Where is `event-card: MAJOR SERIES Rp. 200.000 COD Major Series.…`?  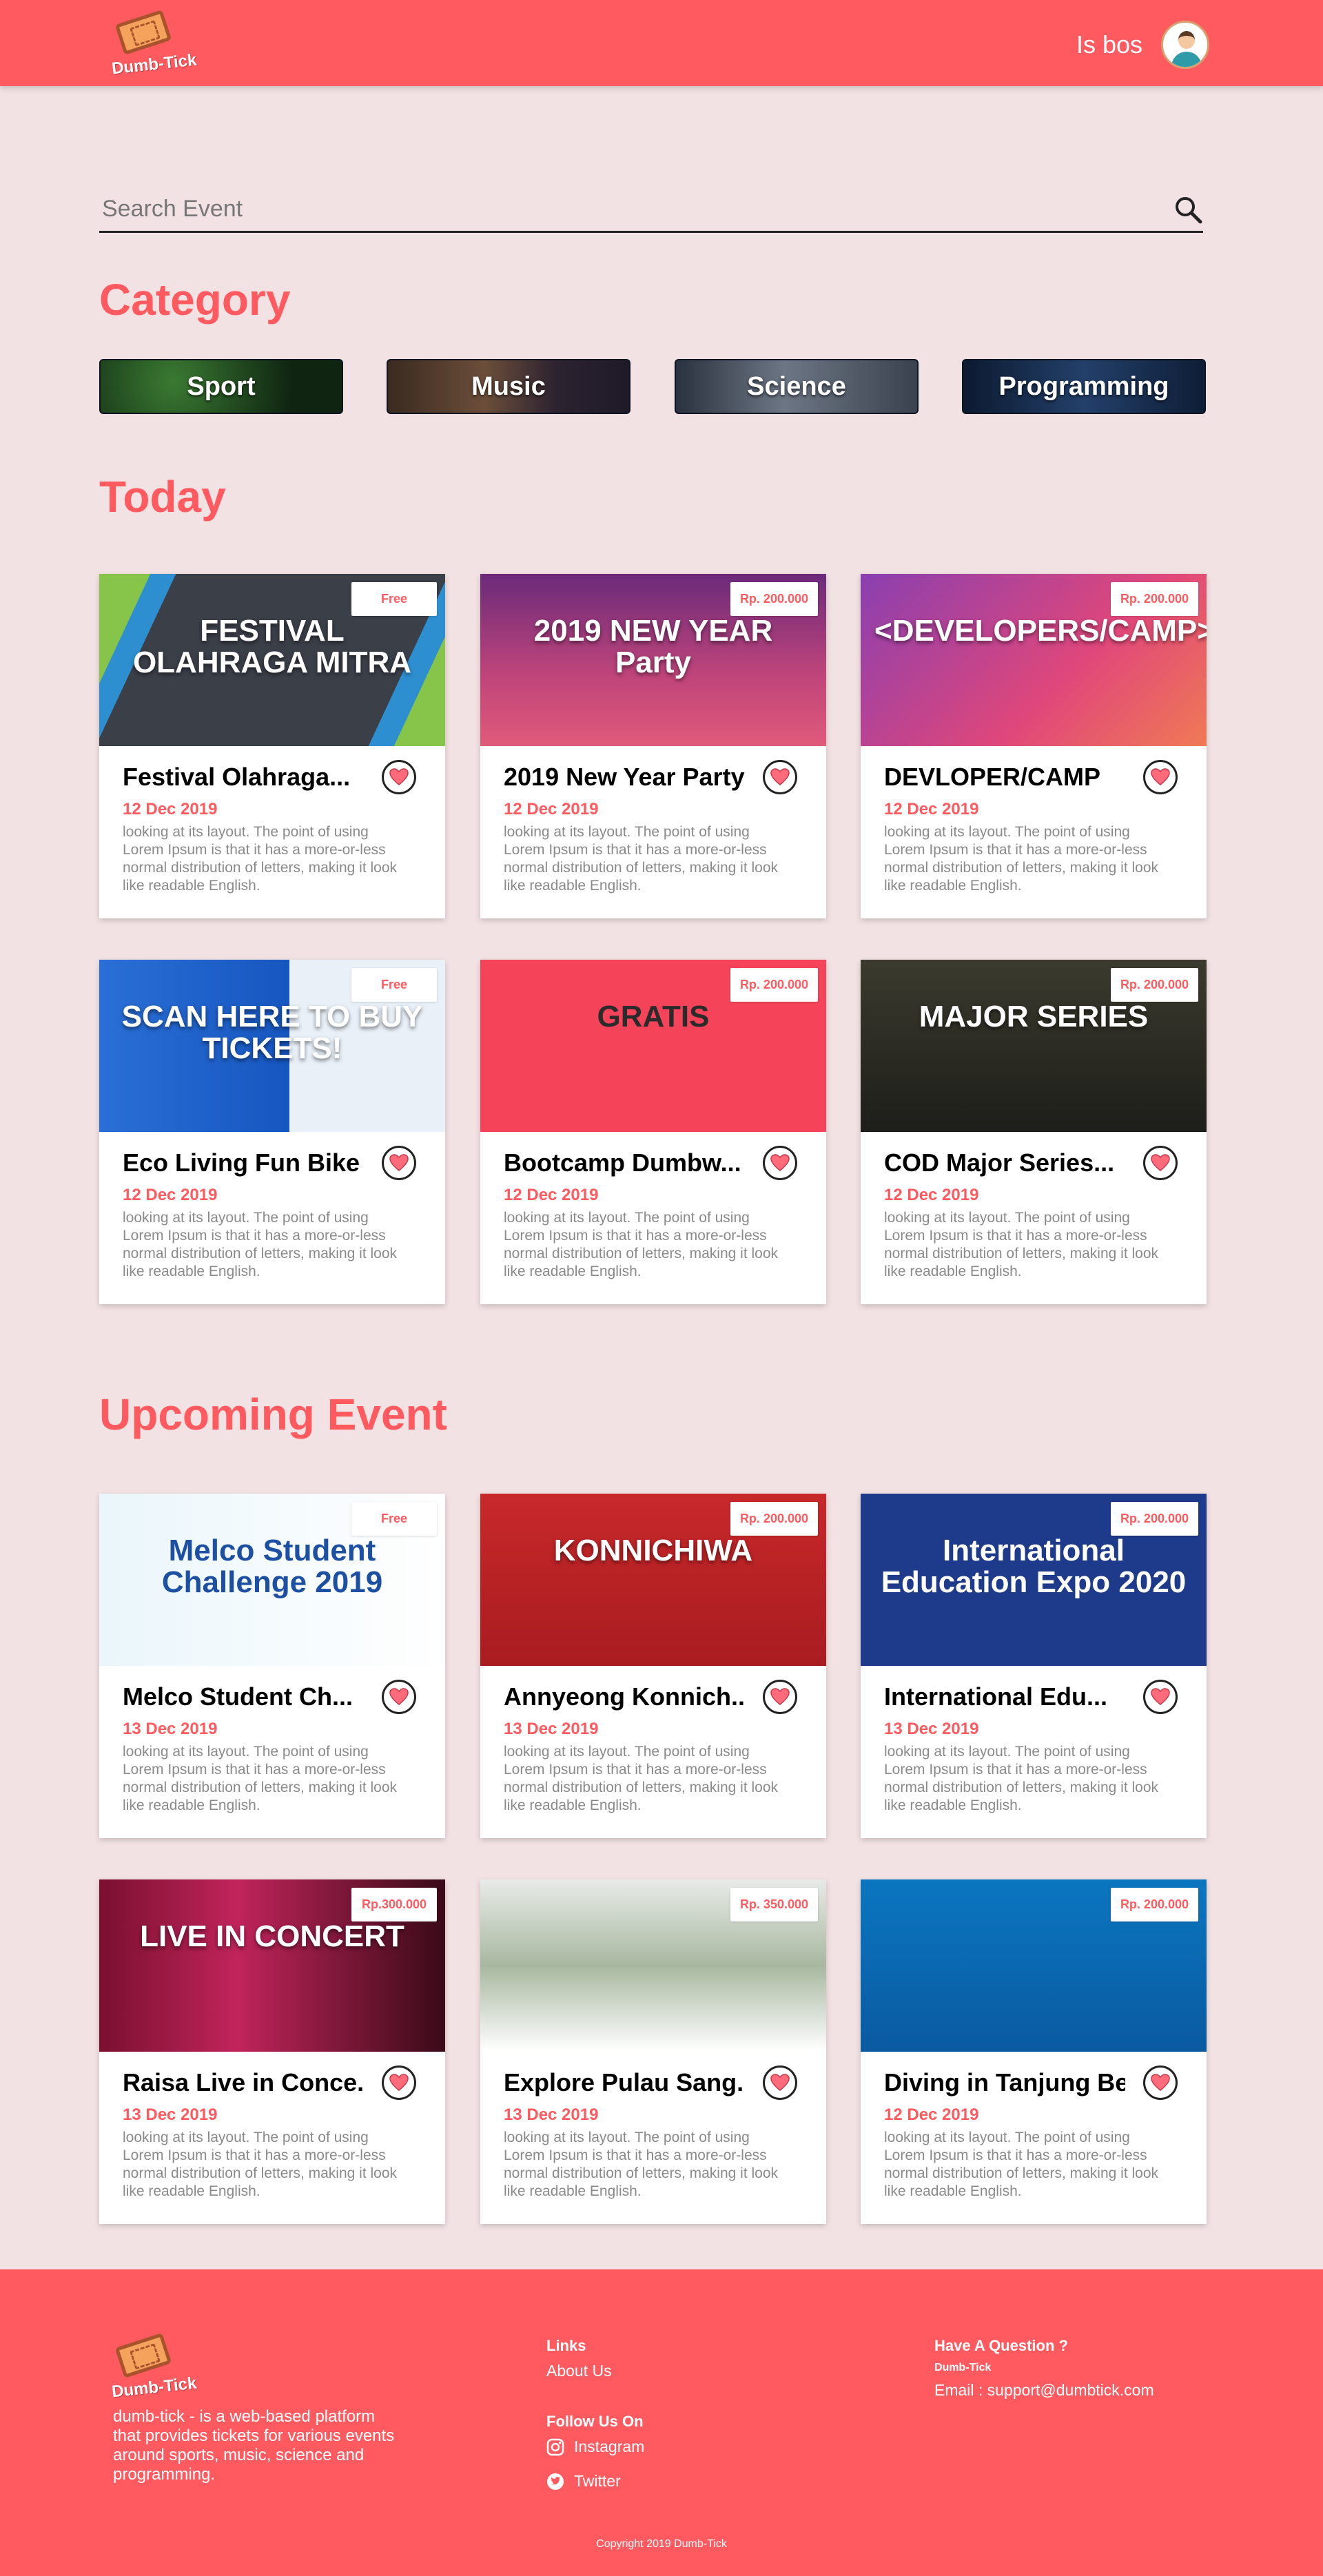
event-card: MAJOR SERIES Rp. 200.000 COD Major Series.… is located at coordinates (1034, 1132).